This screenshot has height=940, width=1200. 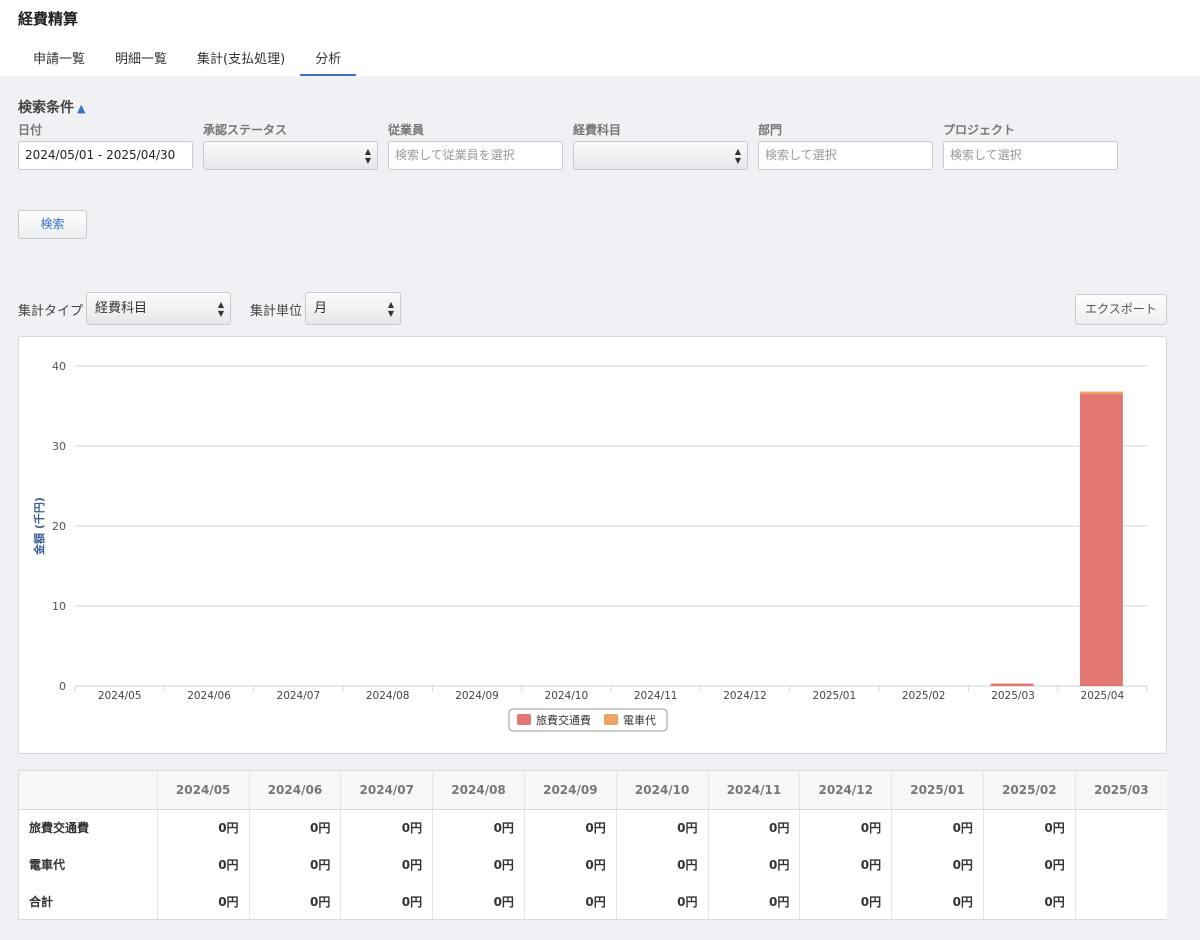 What do you see at coordinates (141, 60) in the screenshot?
I see `tab-detail-list: 明細一覧` at bounding box center [141, 60].